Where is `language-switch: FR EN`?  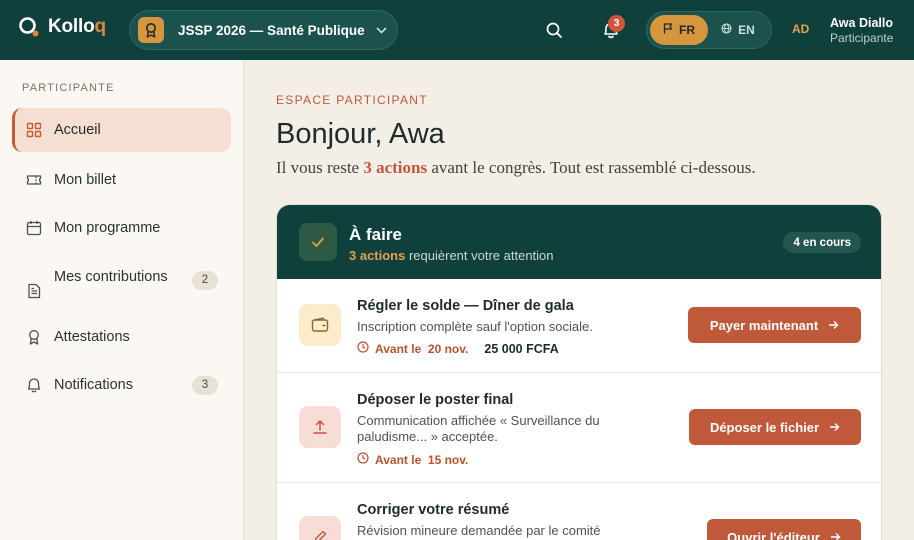 language-switch: FR EN is located at coordinates (709, 30).